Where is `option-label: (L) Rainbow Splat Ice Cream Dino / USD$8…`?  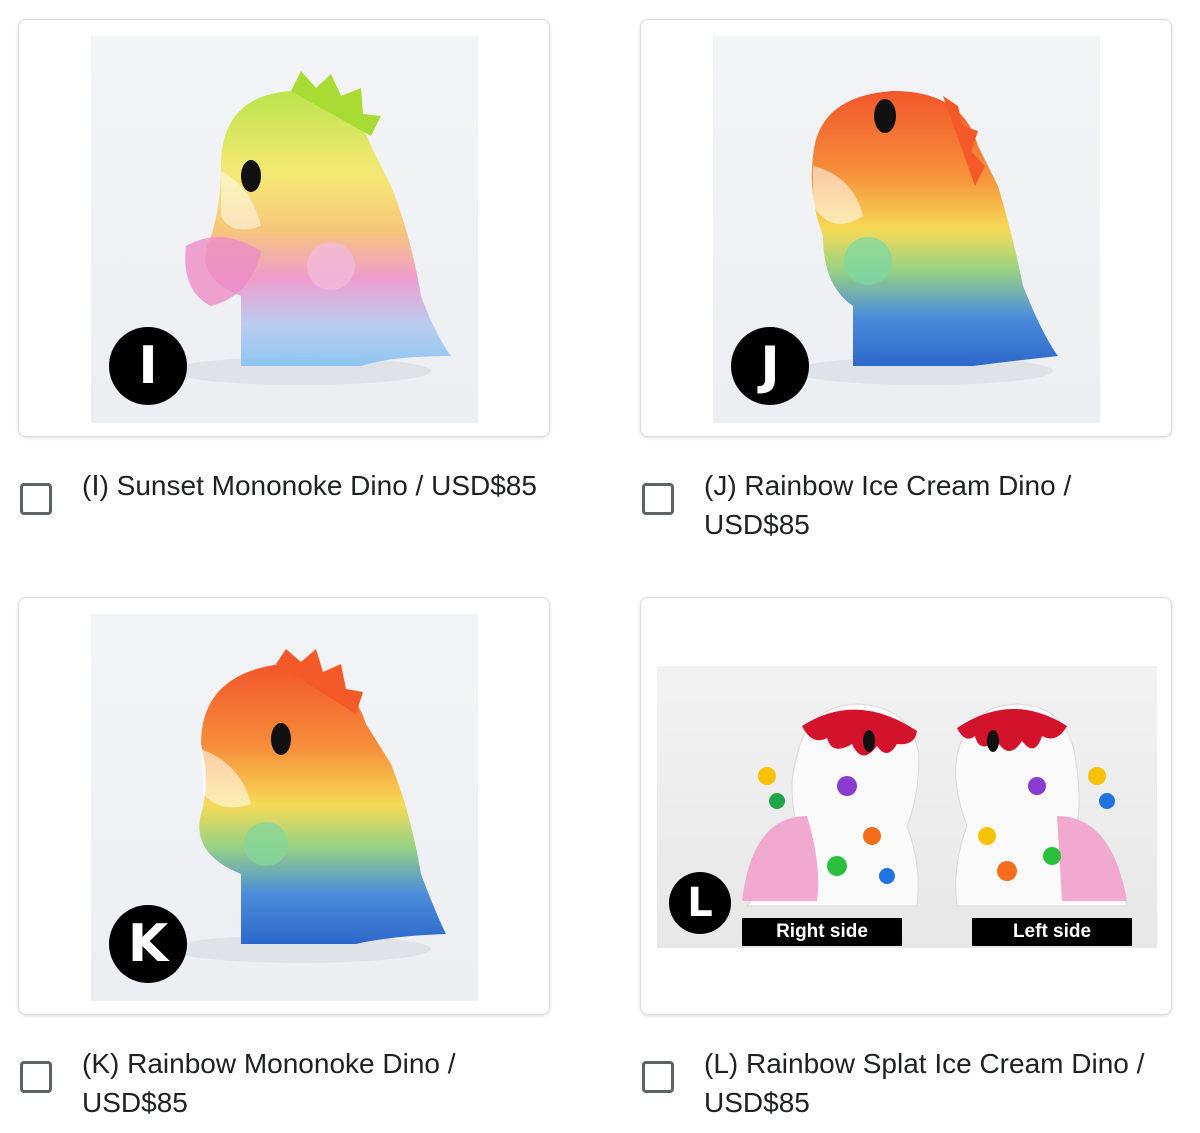
option-label: (L) Rainbow Splat Ice Cream Dino / USD$8… is located at coordinates (924, 1083).